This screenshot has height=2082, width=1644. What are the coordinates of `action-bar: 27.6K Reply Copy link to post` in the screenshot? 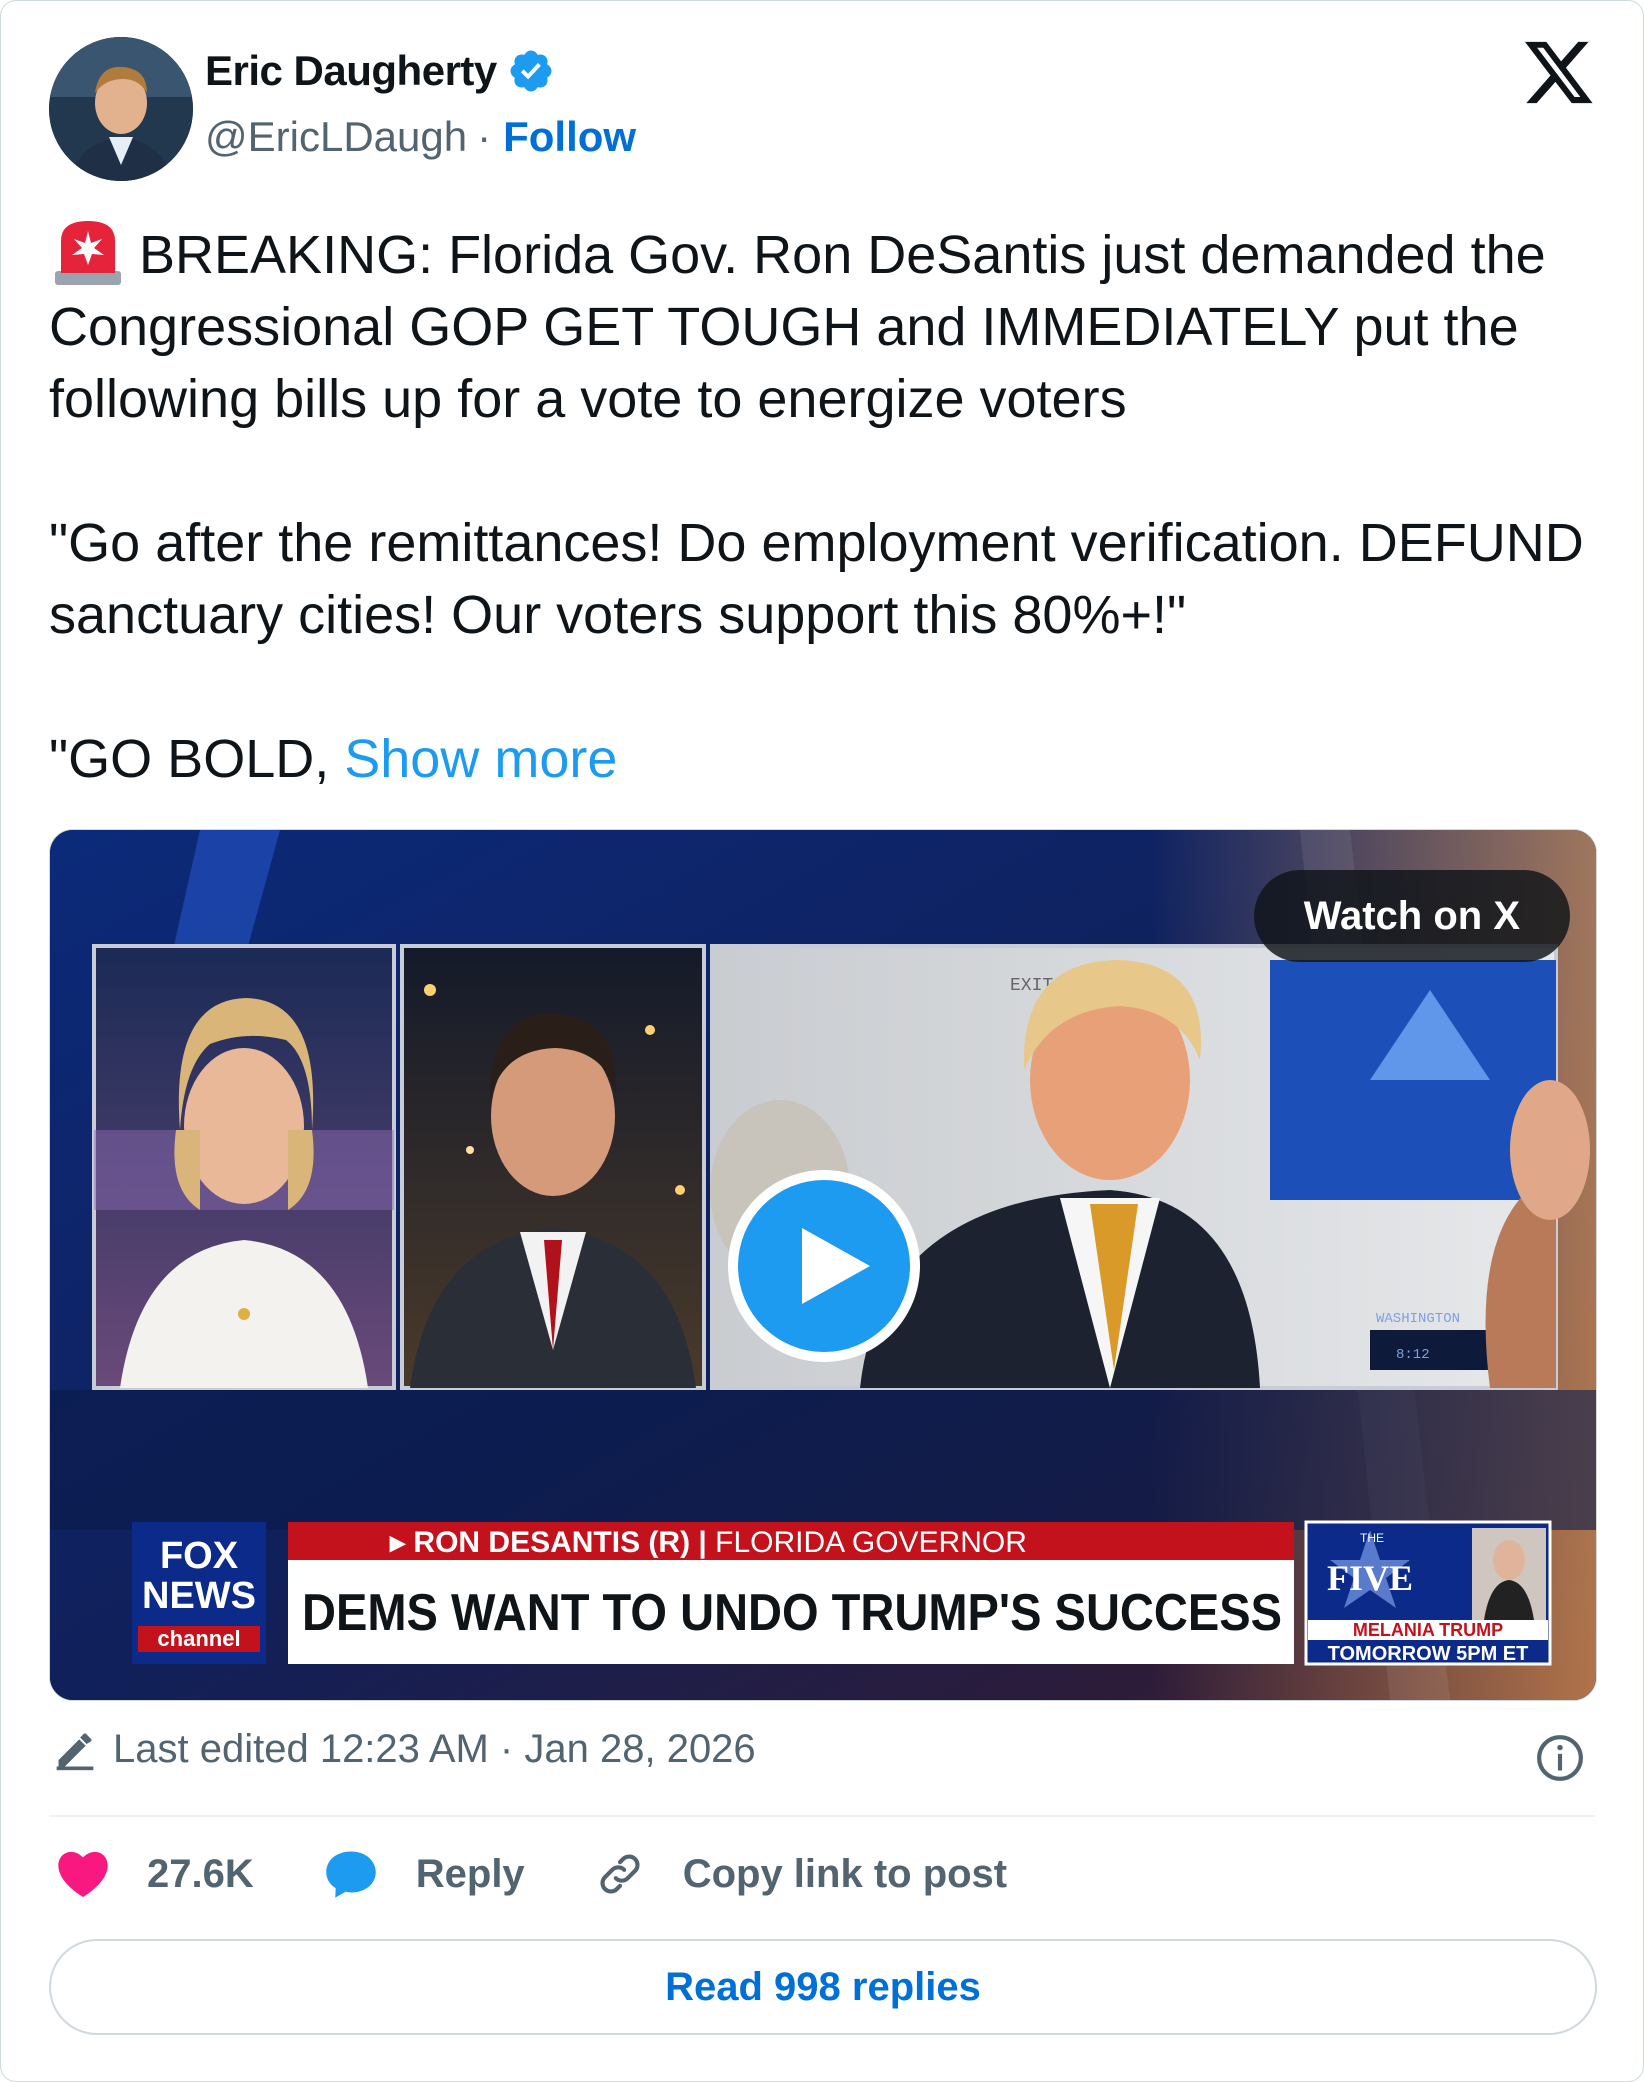 It's located at (567, 1874).